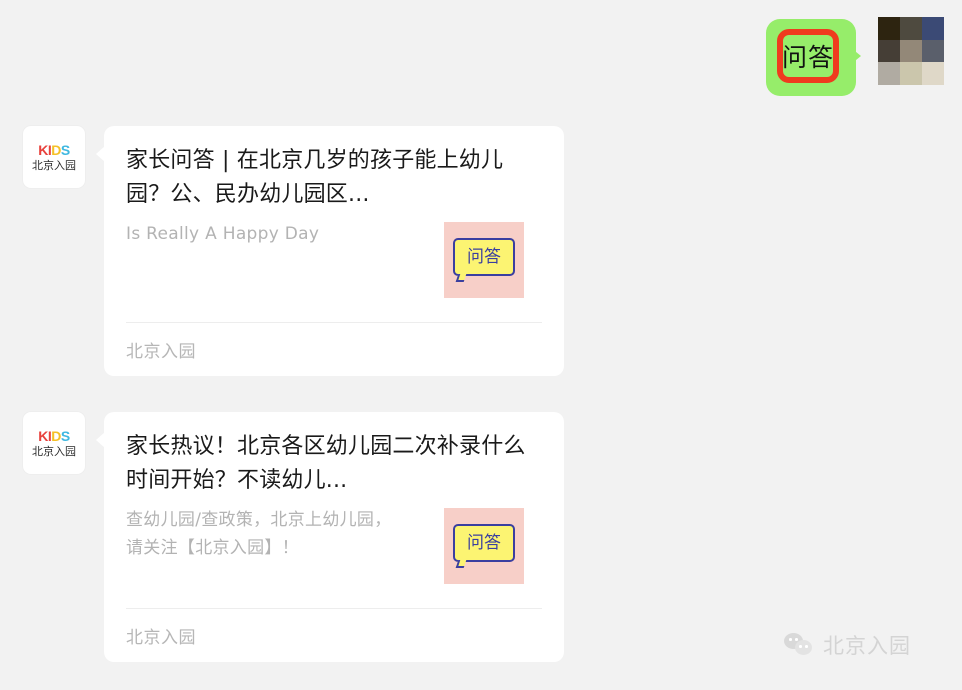 The height and width of the screenshot is (690, 962). I want to click on qa-sticker: 问答, so click(813, 57).